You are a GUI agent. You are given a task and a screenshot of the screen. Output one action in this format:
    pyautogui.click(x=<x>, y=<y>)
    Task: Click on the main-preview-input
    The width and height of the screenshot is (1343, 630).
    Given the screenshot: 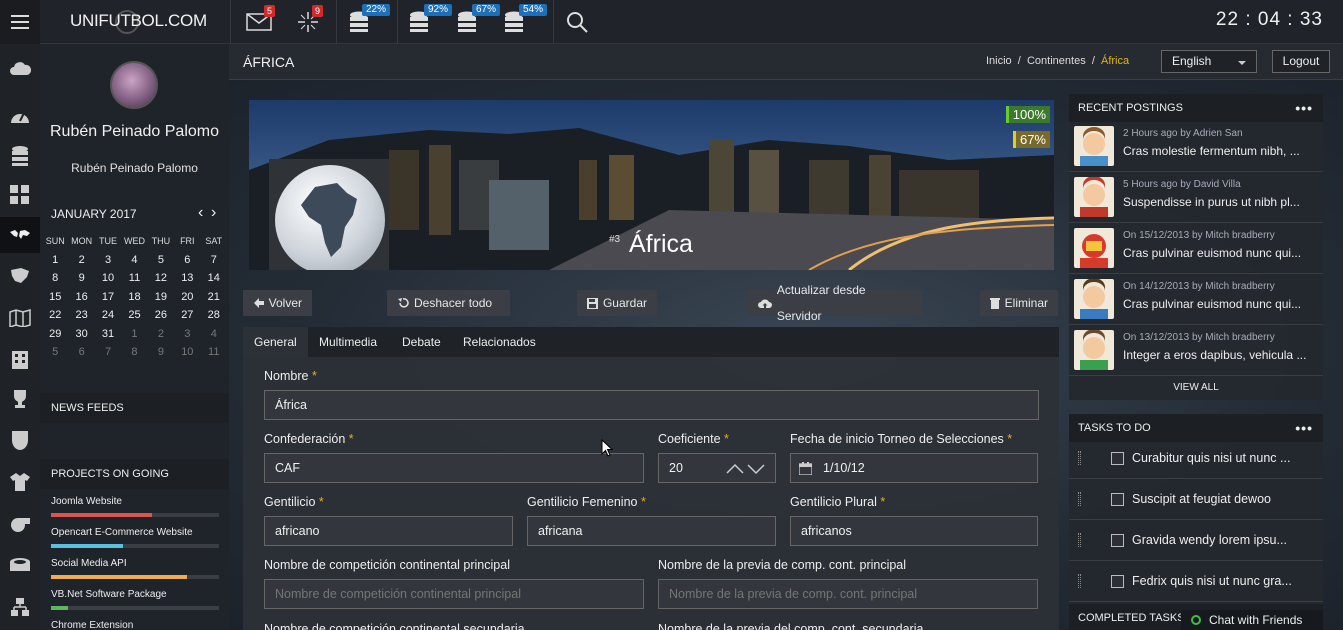 What is the action you would take?
    pyautogui.click(x=848, y=594)
    